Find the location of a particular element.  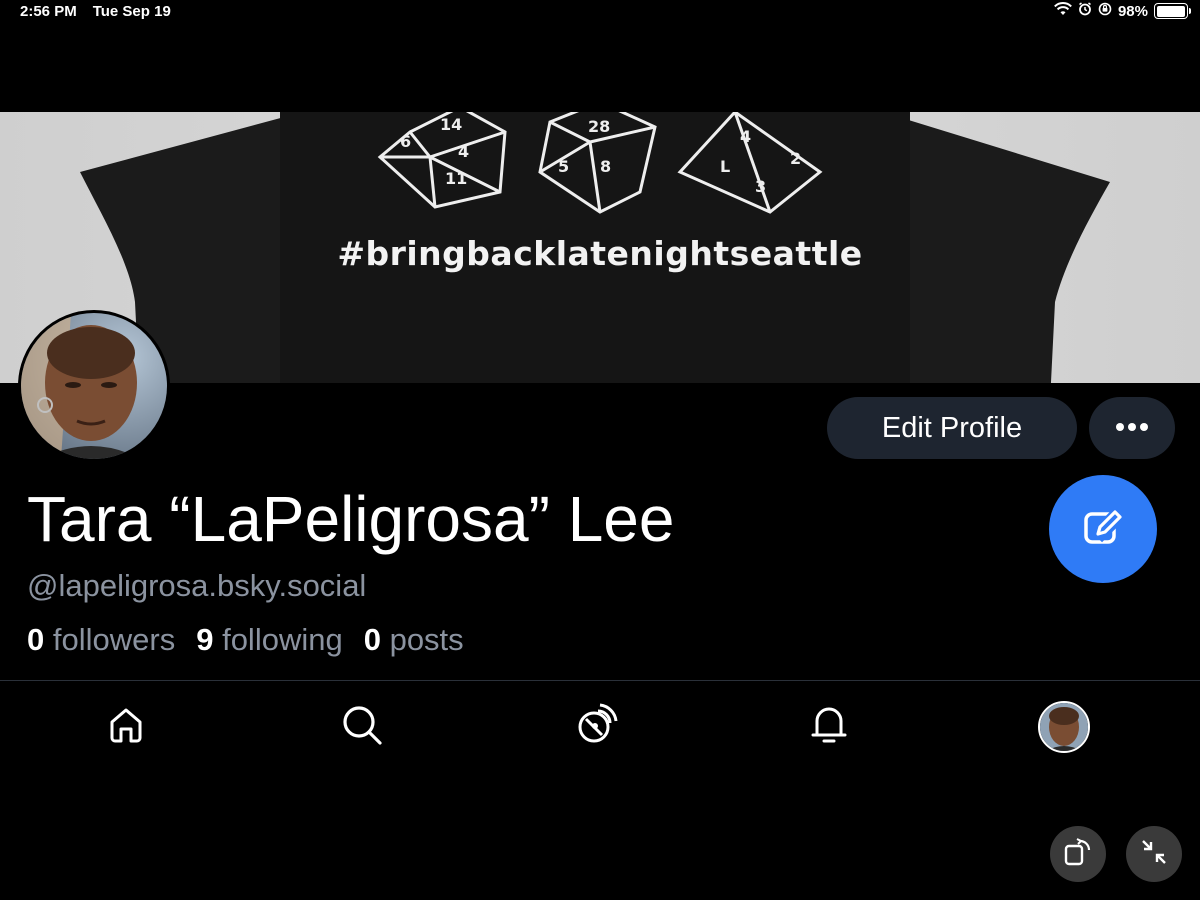

tab-feeds is located at coordinates (596, 727).